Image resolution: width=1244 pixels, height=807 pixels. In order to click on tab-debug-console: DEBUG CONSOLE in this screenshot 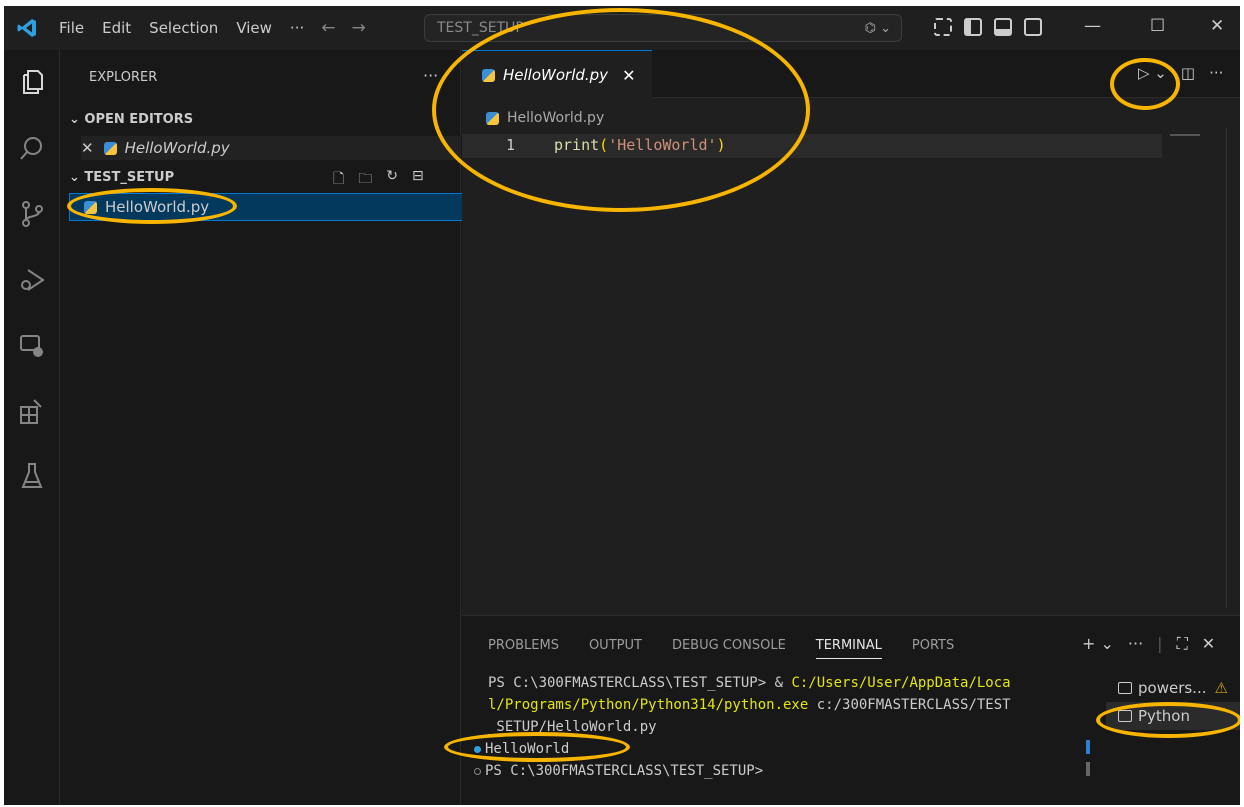, I will do `click(729, 648)`.